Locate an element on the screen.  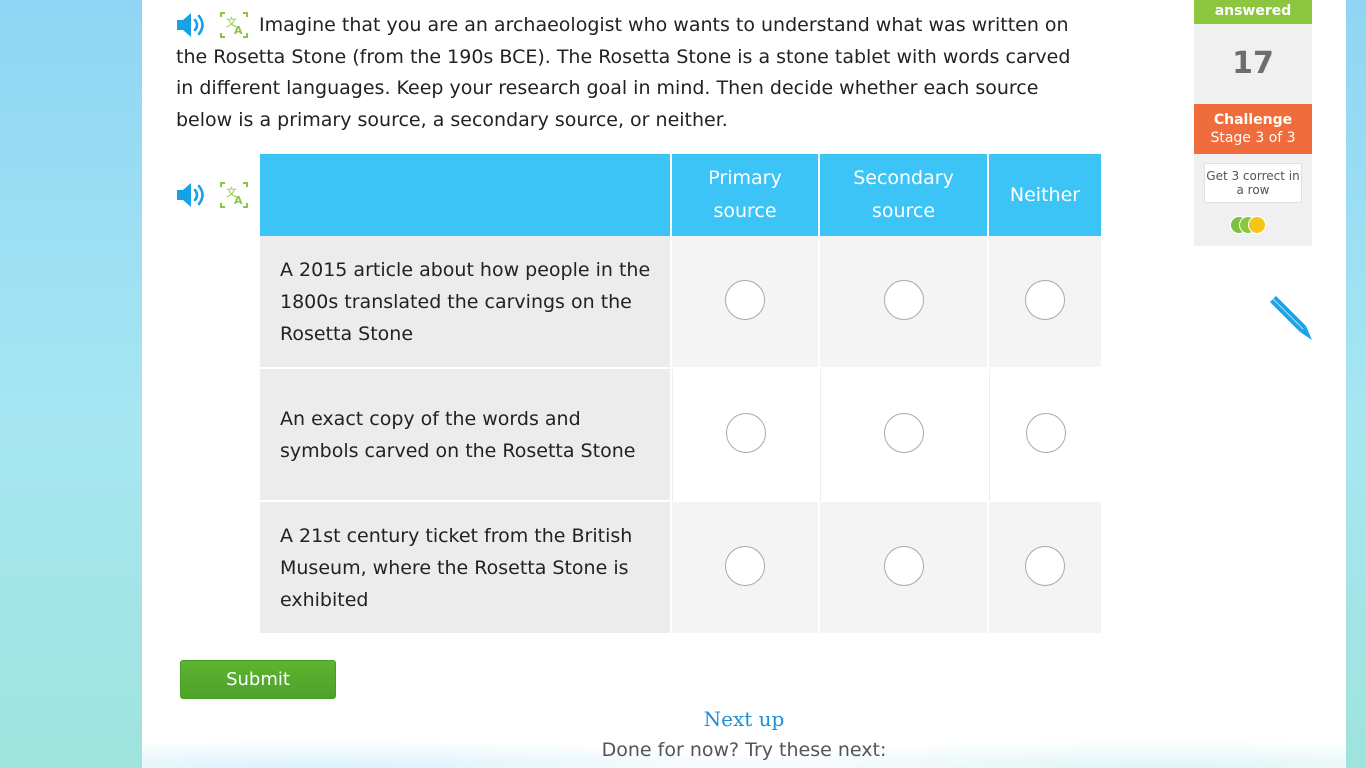
answered-count: 17 is located at coordinates (1253, 64).